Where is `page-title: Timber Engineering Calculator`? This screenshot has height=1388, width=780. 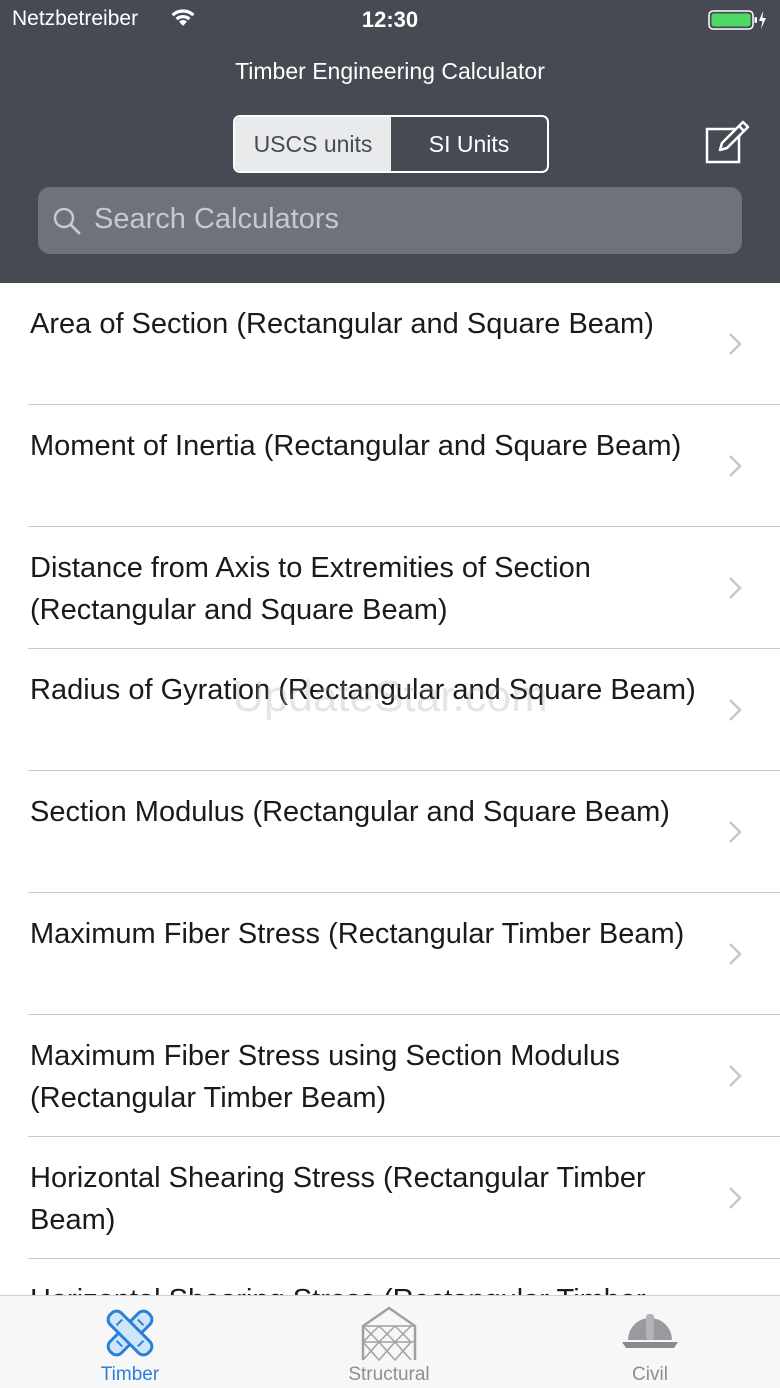
page-title: Timber Engineering Calculator is located at coordinates (390, 71).